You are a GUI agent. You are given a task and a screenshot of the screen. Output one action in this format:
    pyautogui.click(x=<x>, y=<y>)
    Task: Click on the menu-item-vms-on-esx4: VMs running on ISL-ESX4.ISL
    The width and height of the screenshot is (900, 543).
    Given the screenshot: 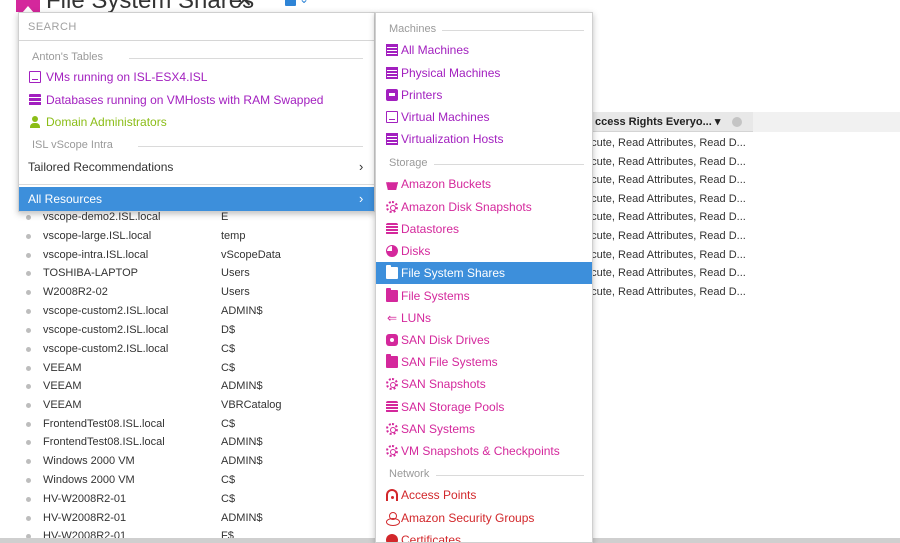 What is the action you would take?
    pyautogui.click(x=196, y=77)
    